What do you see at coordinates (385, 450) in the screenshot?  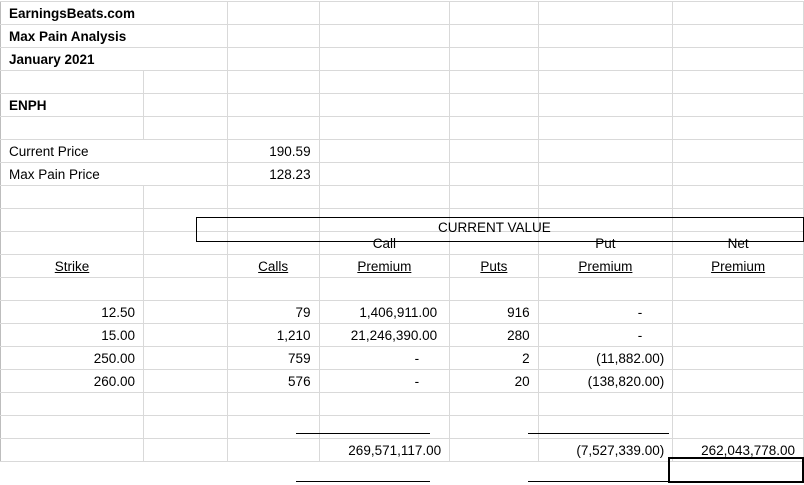 I see `cell: 269,571,117.00` at bounding box center [385, 450].